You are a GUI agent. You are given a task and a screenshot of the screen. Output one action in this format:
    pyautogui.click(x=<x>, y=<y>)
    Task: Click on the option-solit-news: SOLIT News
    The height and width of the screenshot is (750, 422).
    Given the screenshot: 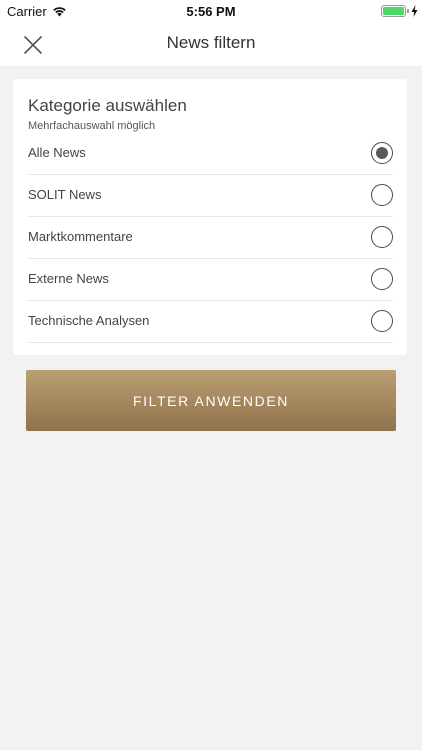 What is the action you would take?
    pyautogui.click(x=210, y=196)
    